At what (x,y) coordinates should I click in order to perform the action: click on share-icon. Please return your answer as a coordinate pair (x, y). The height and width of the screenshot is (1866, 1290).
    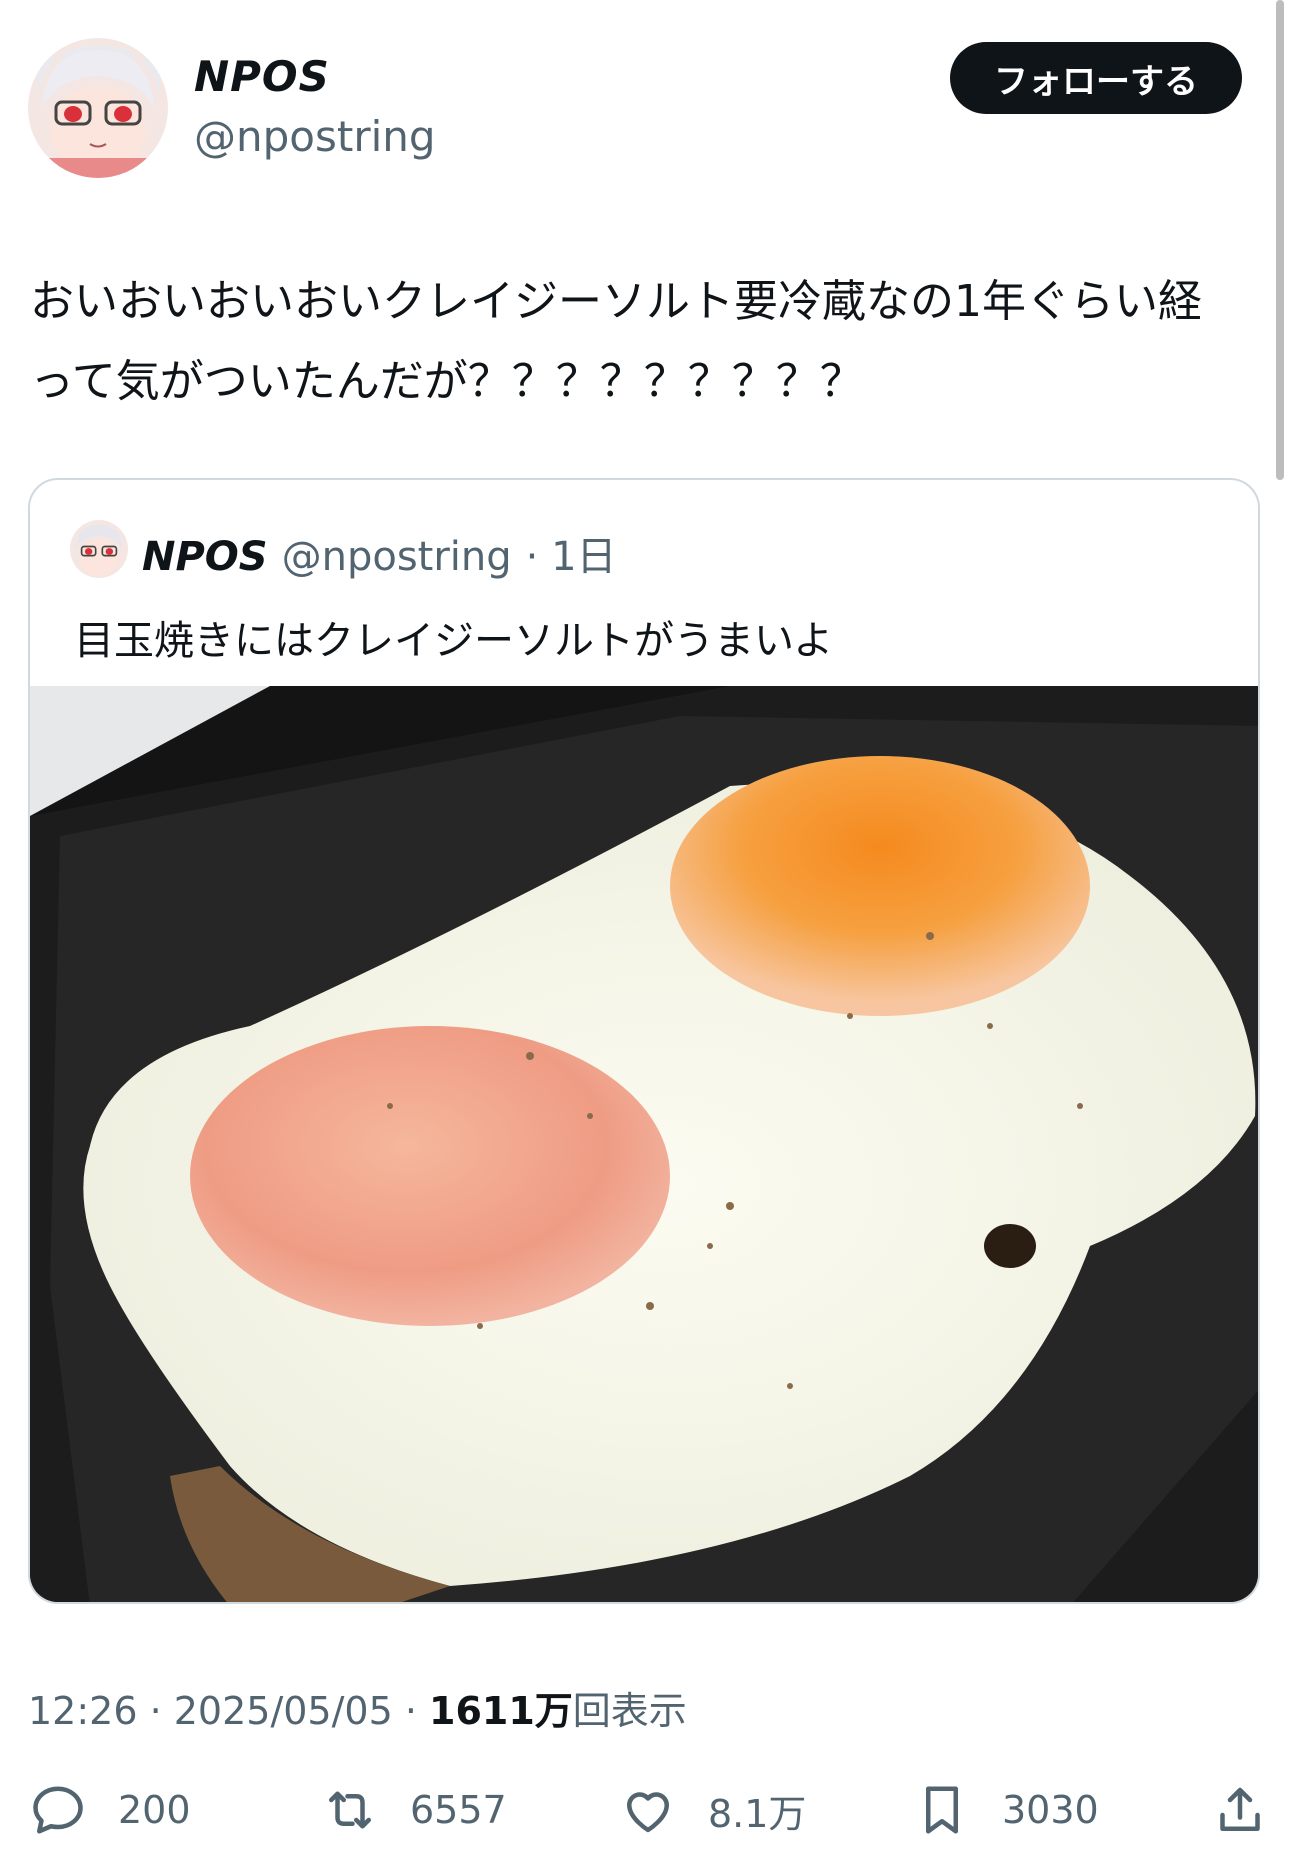
    Looking at the image, I should click on (1240, 1809).